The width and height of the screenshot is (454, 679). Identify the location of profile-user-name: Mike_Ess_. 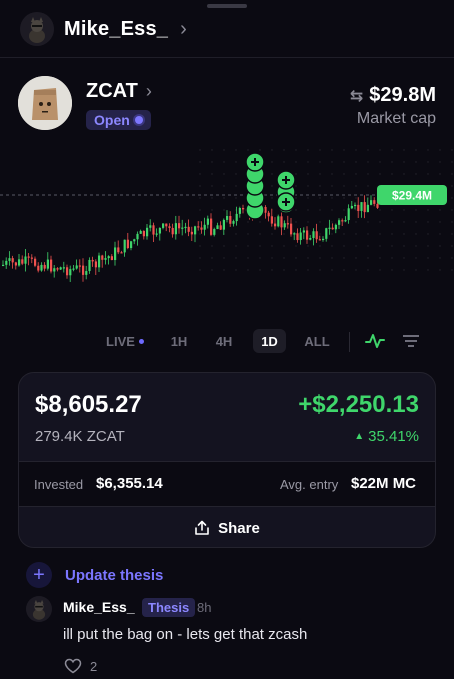
(116, 29).